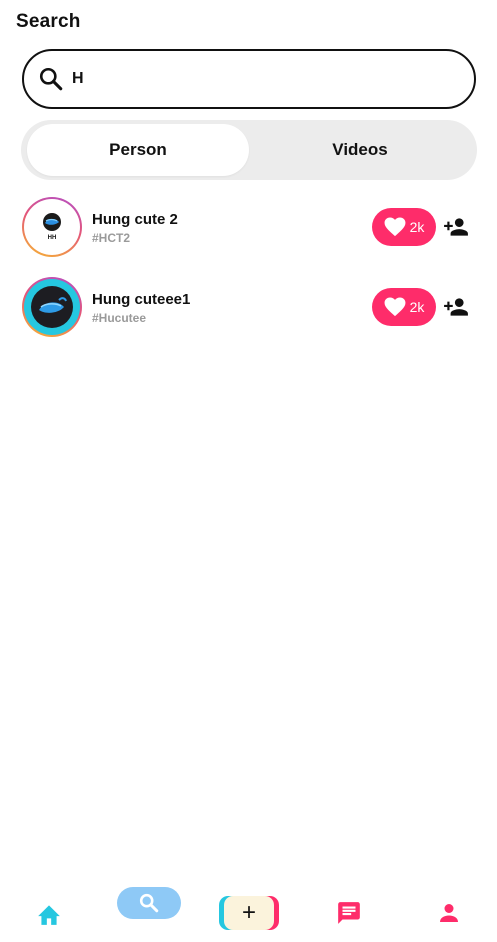 The width and height of the screenshot is (497, 942). I want to click on user-handle: #Hucutee, so click(119, 318).